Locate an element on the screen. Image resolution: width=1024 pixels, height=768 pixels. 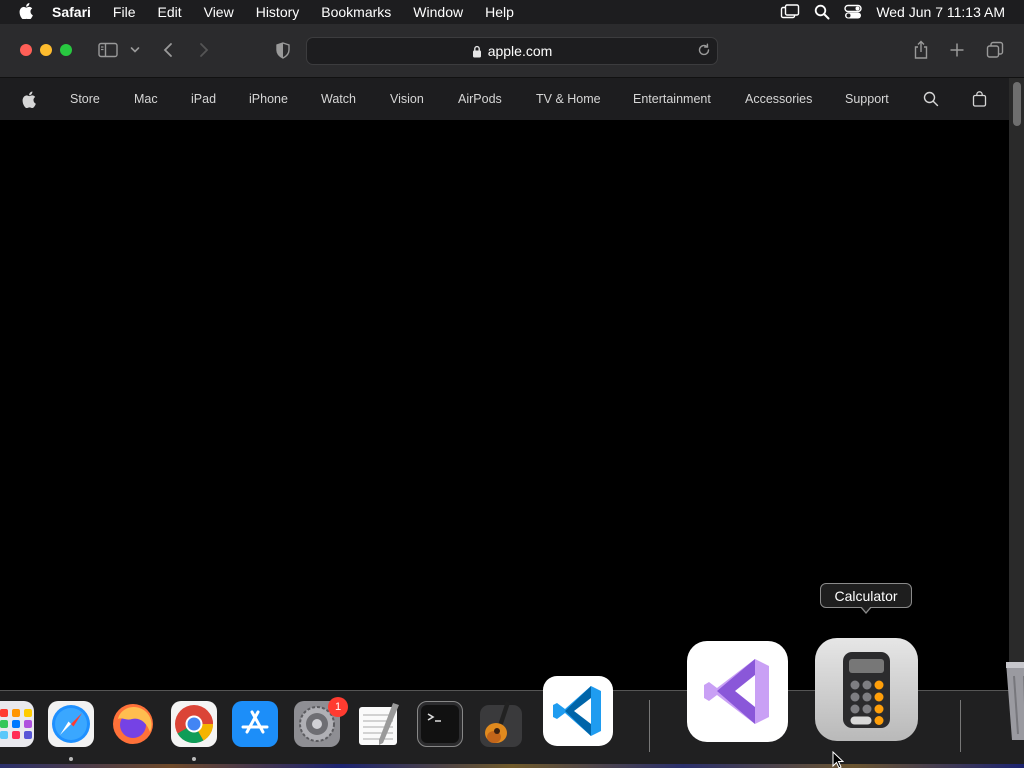
back-arrow-icon is located at coordinates (168, 50).